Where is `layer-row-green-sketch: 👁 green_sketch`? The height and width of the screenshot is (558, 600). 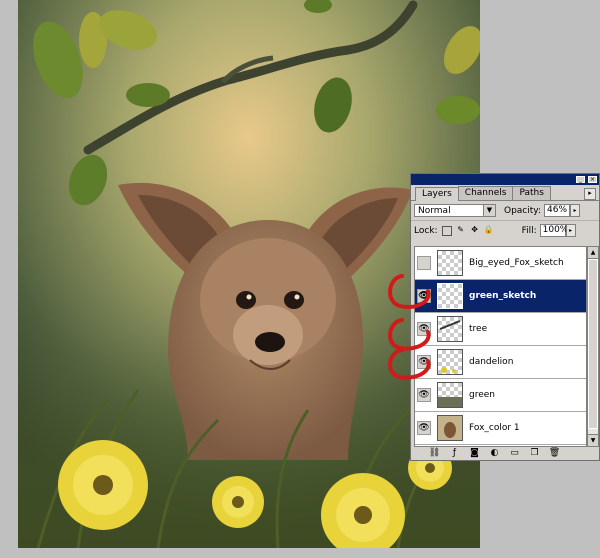
layer-row-green-sketch: 👁 green_sketch is located at coordinates (500, 296).